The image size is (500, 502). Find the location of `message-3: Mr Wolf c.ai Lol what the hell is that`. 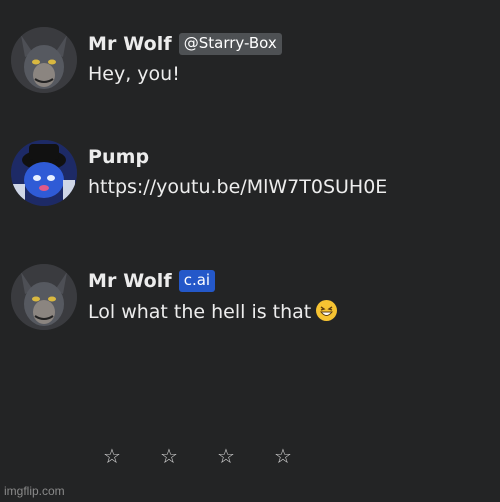

message-3: Mr Wolf c.ai Lol what the hell is that is located at coordinates (250, 299).